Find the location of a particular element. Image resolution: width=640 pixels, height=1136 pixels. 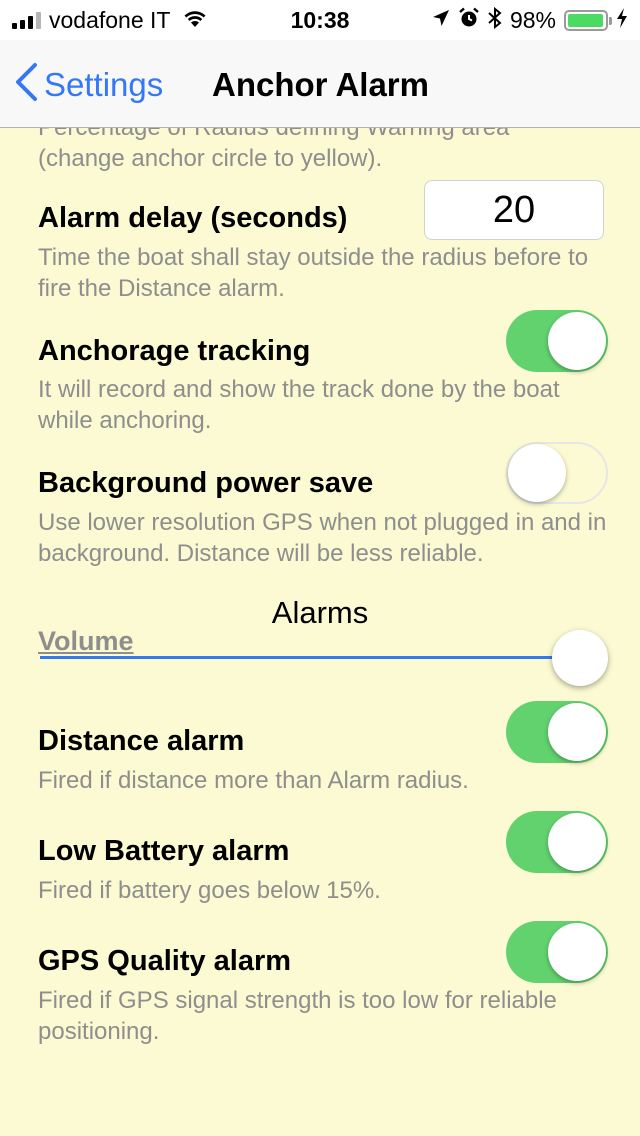

volume-label: Volume is located at coordinates (86, 641).